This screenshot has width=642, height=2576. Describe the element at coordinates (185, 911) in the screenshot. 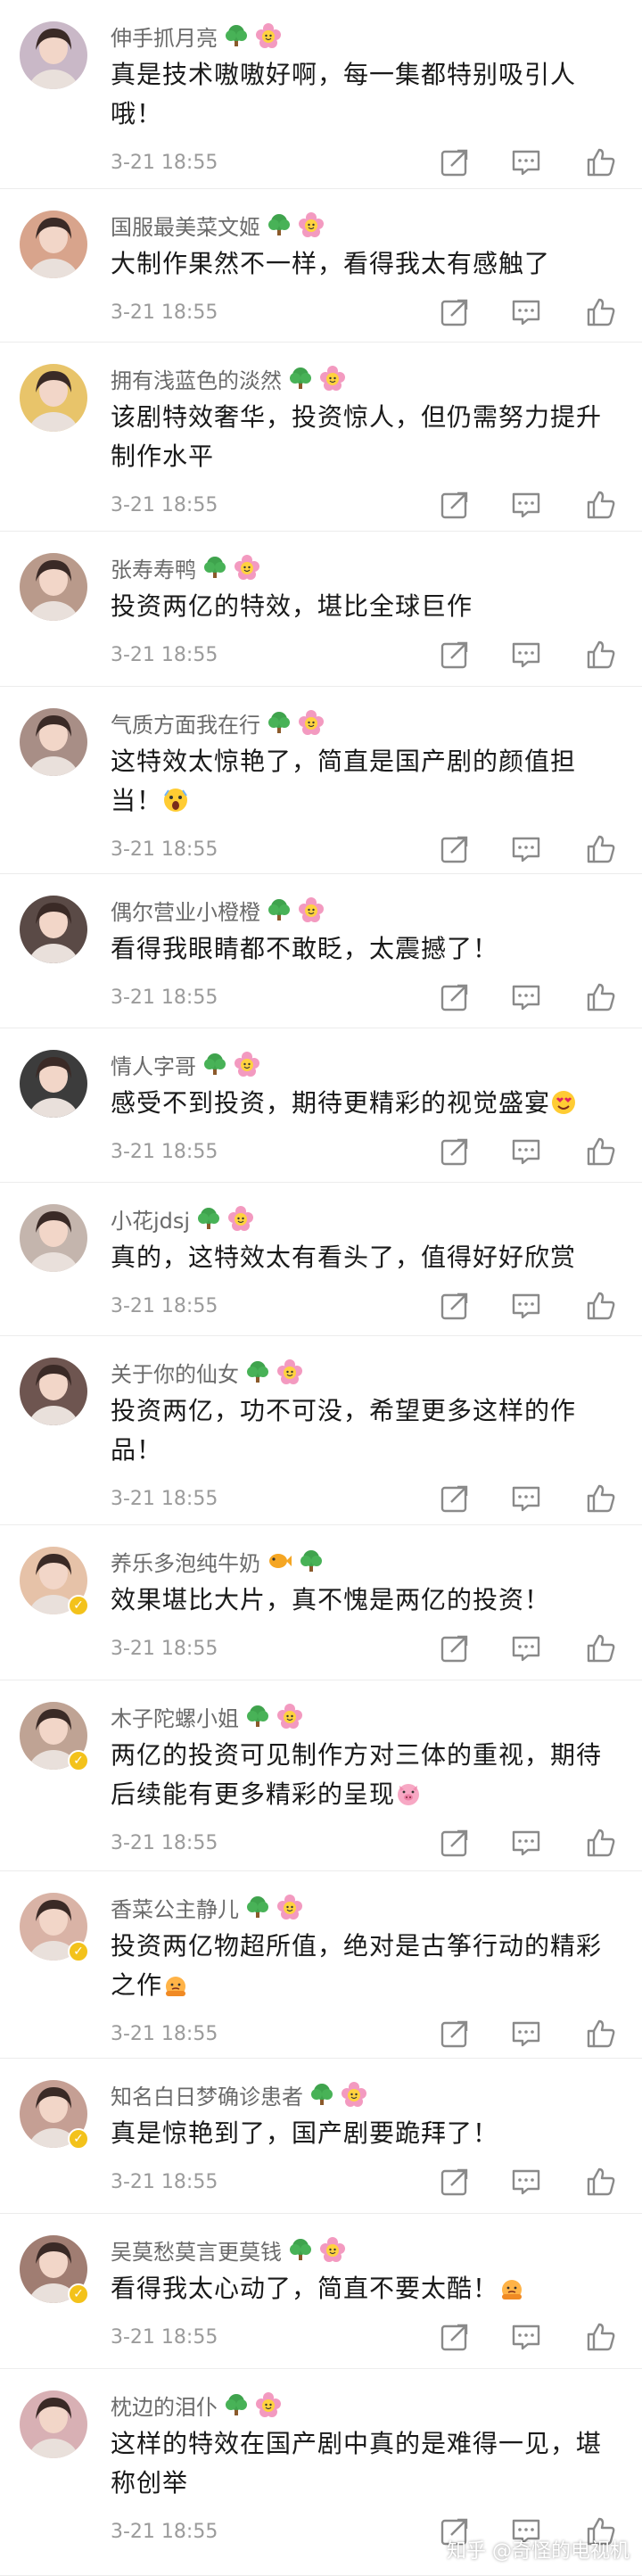

I see `username: 偶尔营业小橙橙` at that location.